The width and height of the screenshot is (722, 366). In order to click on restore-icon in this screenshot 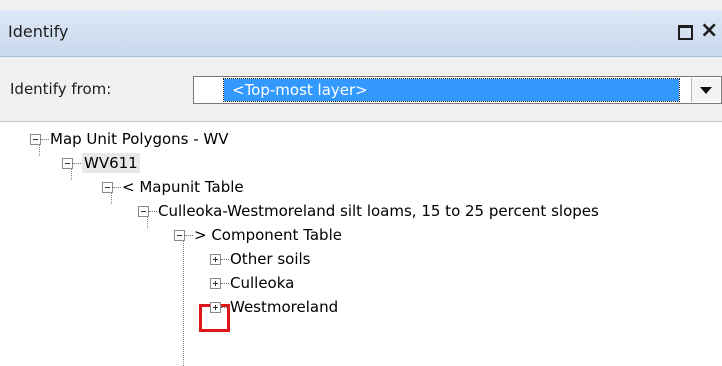, I will do `click(685, 32)`.